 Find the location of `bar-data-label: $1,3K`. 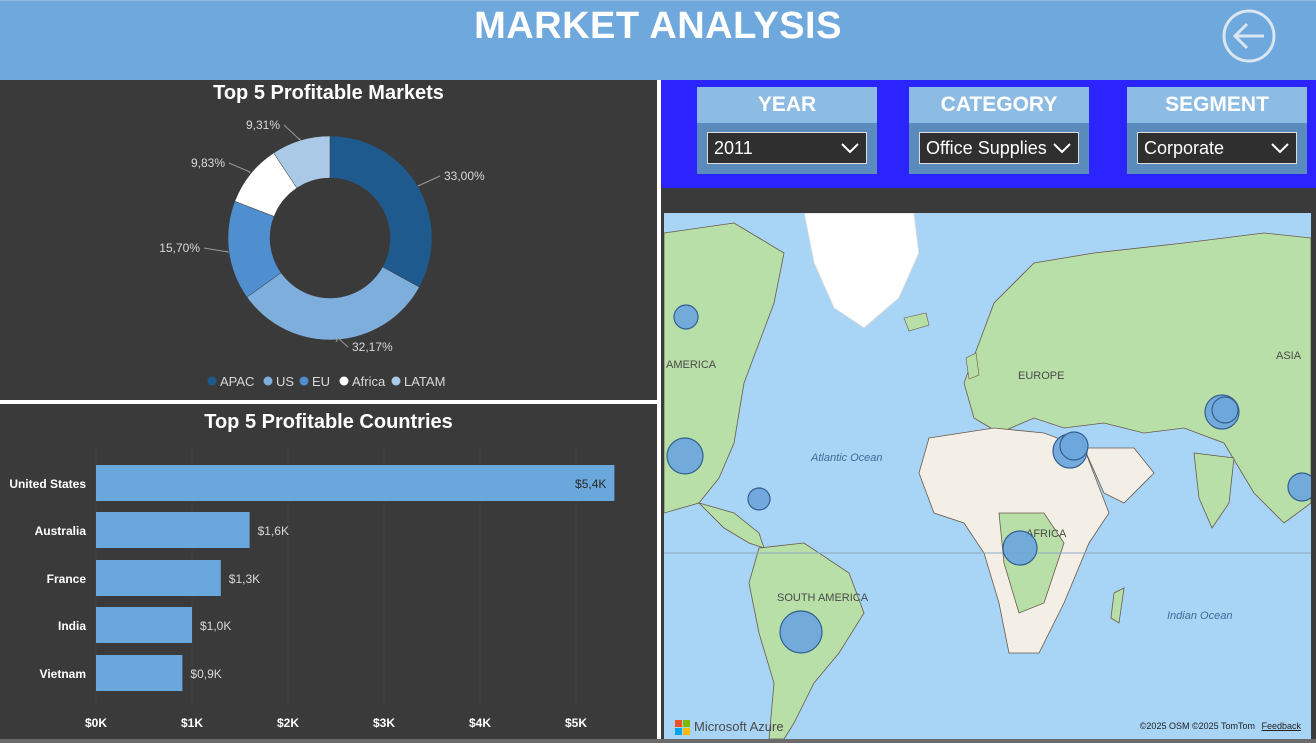

bar-data-label: $1,3K is located at coordinates (244, 579).